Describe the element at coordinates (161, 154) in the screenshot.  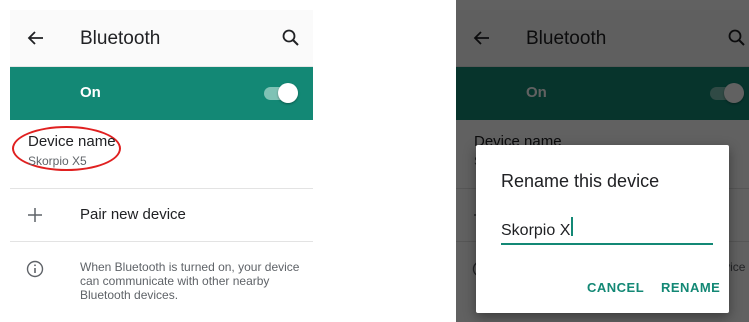
I see `device-name-item: Device name Skorpio X5` at that location.